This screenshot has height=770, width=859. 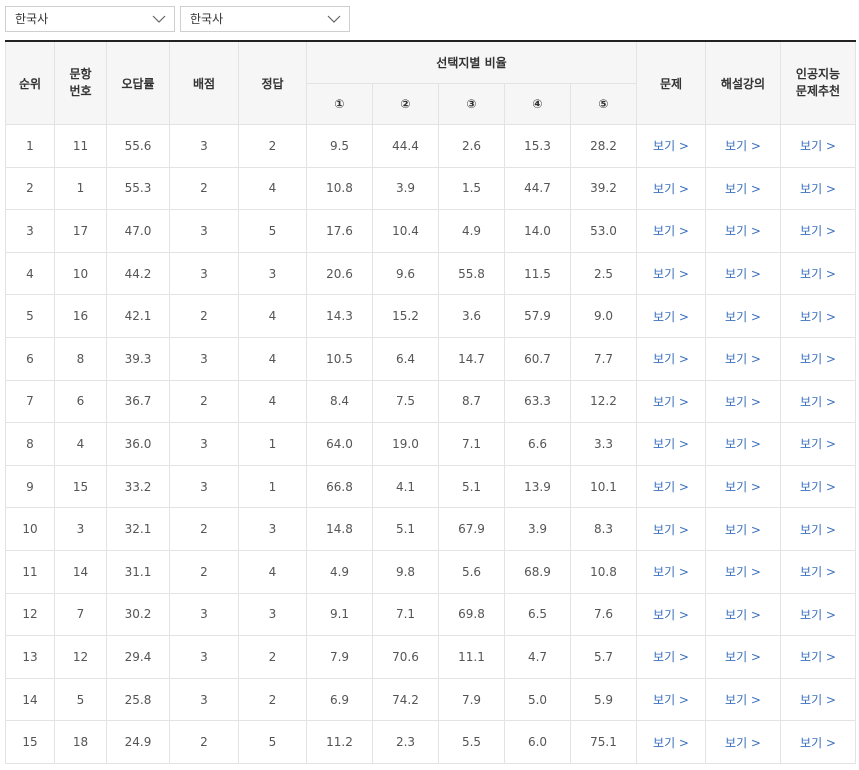 What do you see at coordinates (471, 401) in the screenshot?
I see `choice-3-ratio-cell: 8.7` at bounding box center [471, 401].